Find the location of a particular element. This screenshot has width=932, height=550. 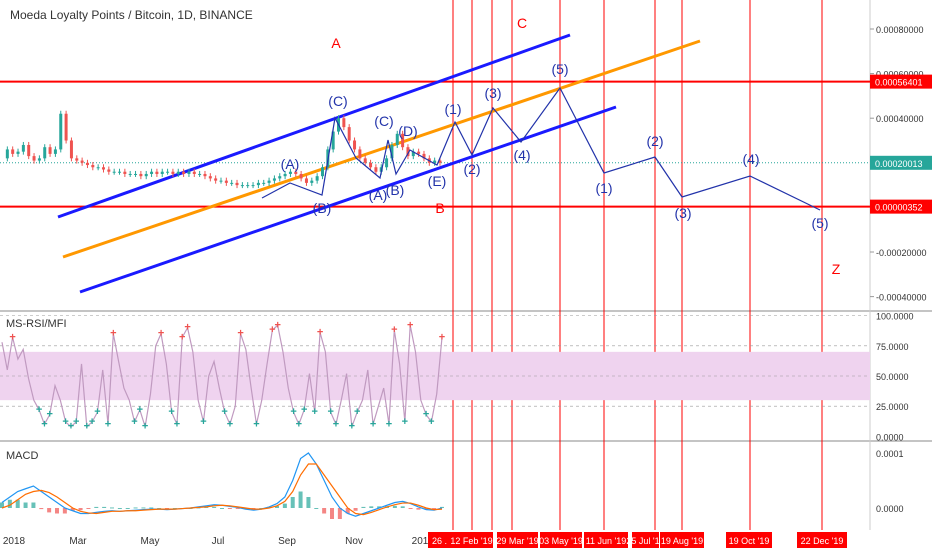

rsi-tick-label: 0.0000 is located at coordinates (890, 437).